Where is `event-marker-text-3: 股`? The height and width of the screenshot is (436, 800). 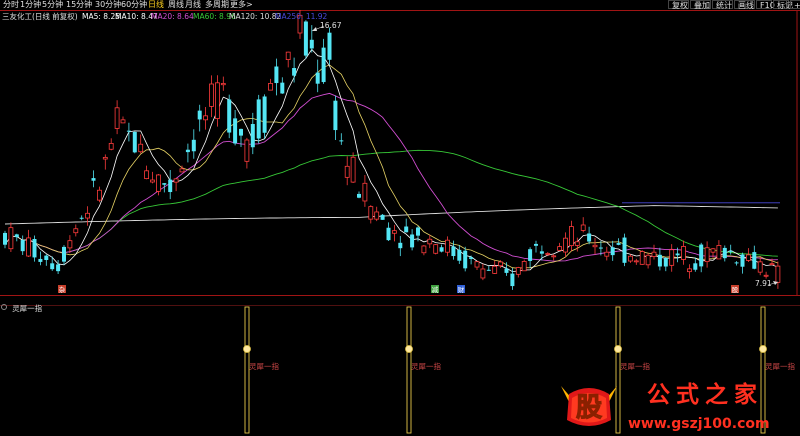
event-marker-text-3: 股 is located at coordinates (735, 290).